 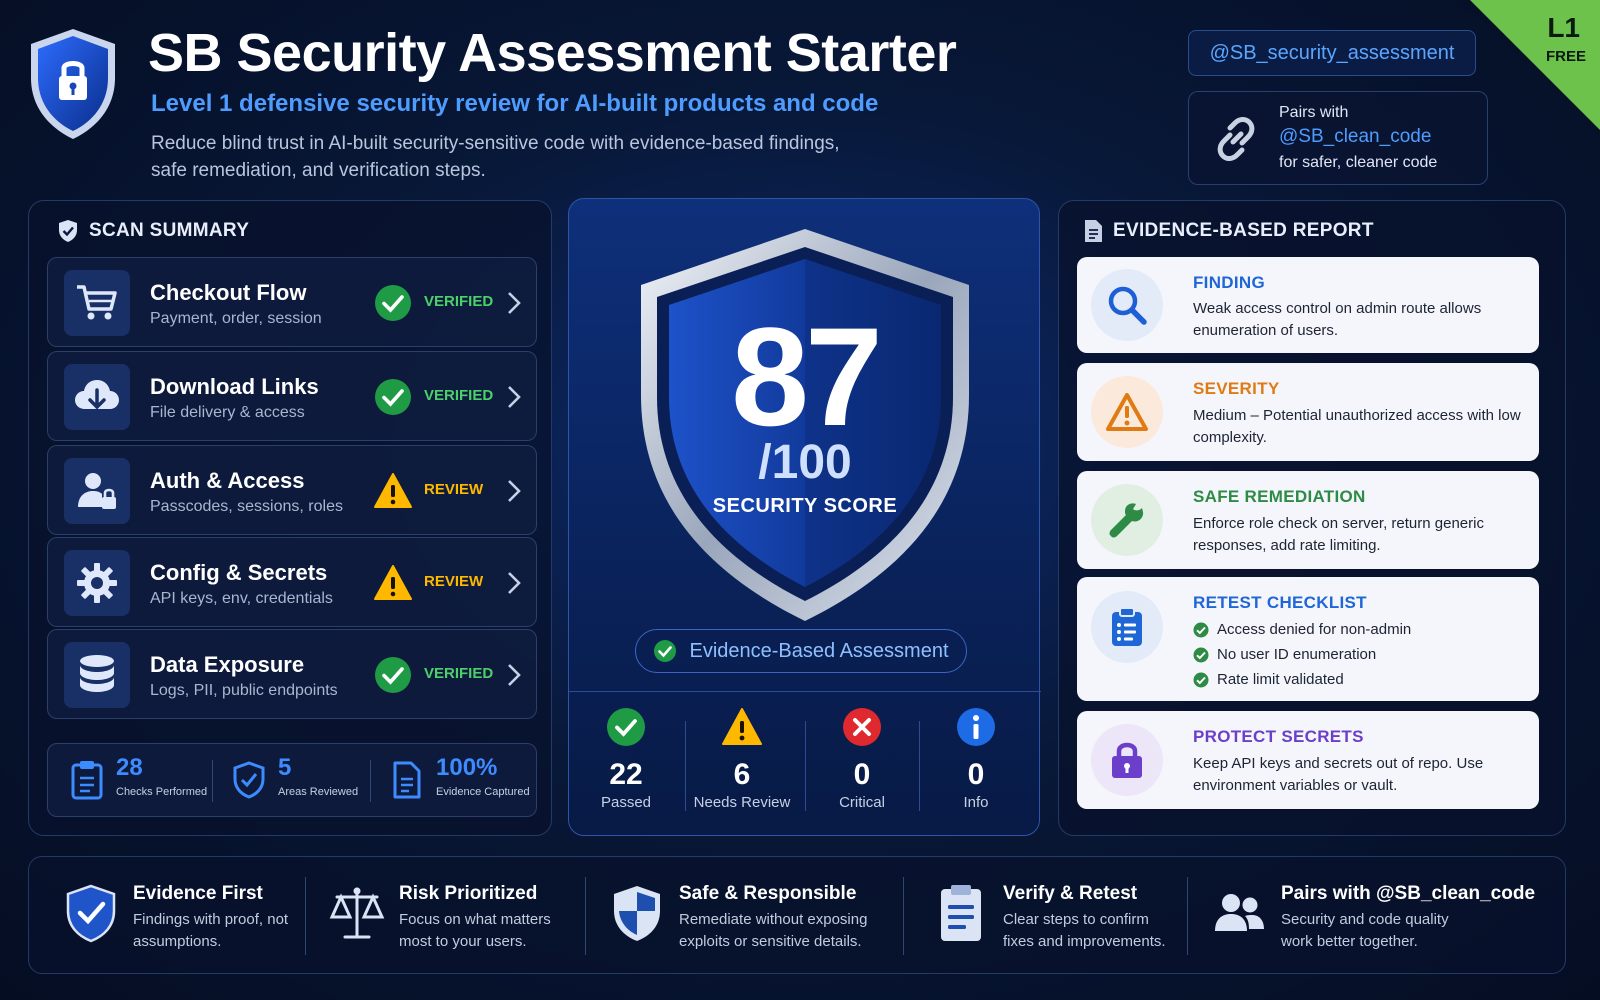 I want to click on stat-label: Needs Review, so click(x=742, y=802).